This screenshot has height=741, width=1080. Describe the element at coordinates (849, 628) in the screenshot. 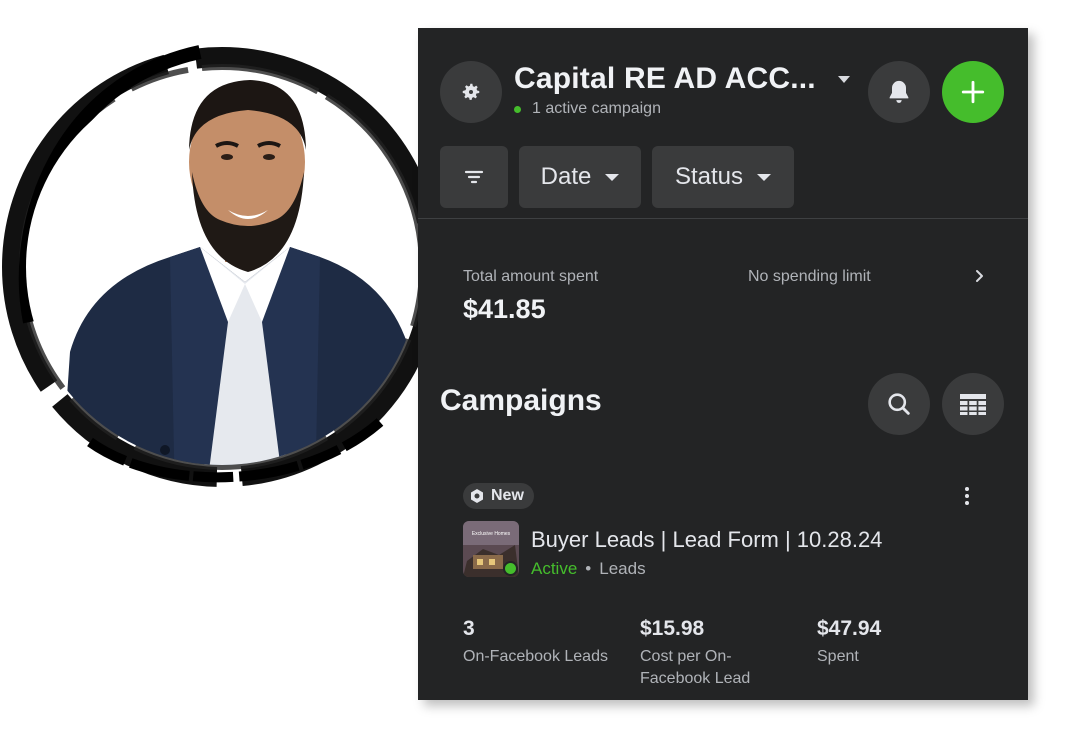

I see `metric-value: $47.94` at that location.